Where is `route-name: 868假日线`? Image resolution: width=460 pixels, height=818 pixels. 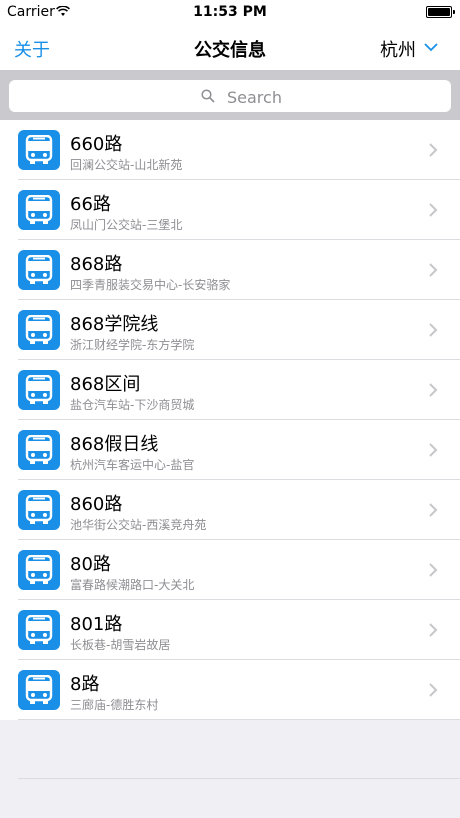 route-name: 868假日线 is located at coordinates (114, 444).